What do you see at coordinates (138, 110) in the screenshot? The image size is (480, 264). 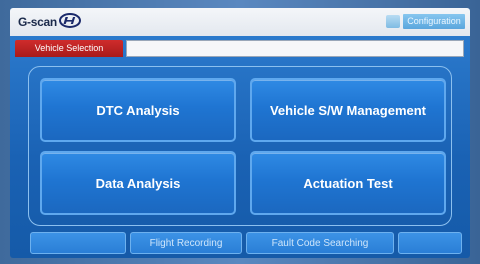 I see `dtc-analysis-button: DTC Analysis` at bounding box center [138, 110].